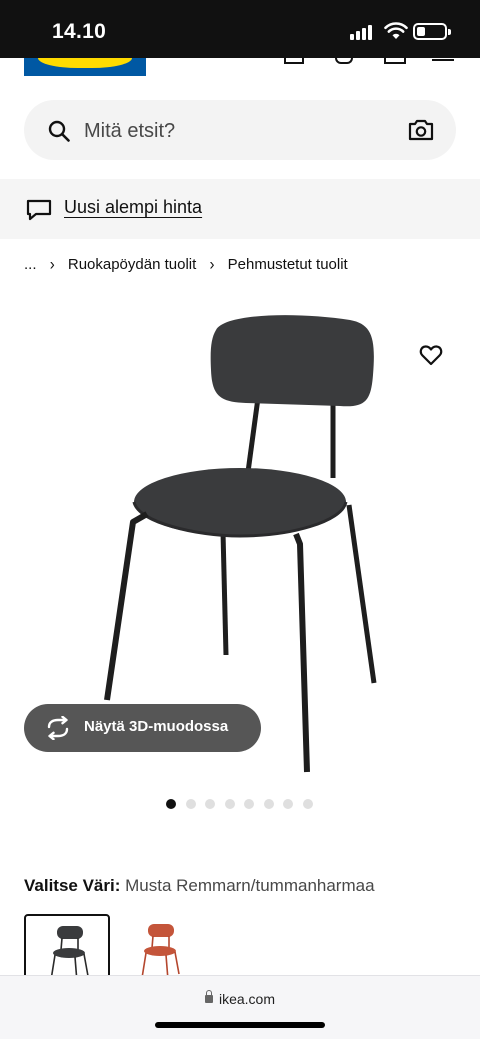 The width and height of the screenshot is (480, 1039). What do you see at coordinates (288, 264) in the screenshot?
I see `breadcrumb-upholstered-chairs: Pehmustetut tuolit` at bounding box center [288, 264].